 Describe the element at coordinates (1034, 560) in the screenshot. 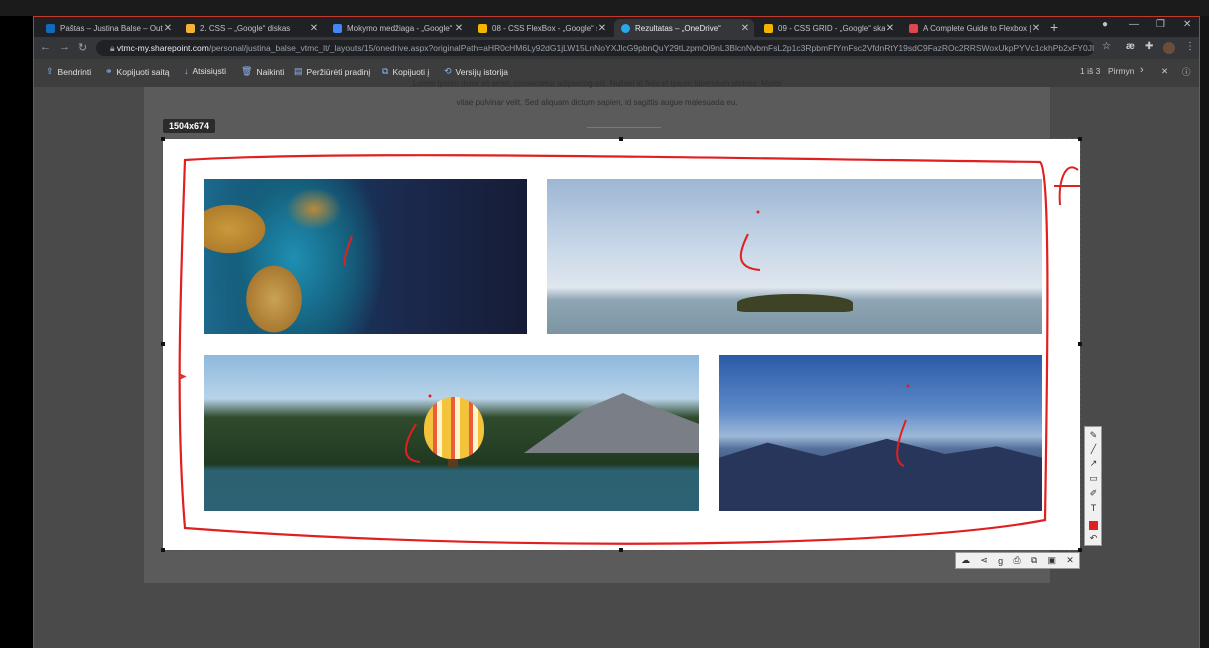

I see `copy-icon: ⧉` at that location.